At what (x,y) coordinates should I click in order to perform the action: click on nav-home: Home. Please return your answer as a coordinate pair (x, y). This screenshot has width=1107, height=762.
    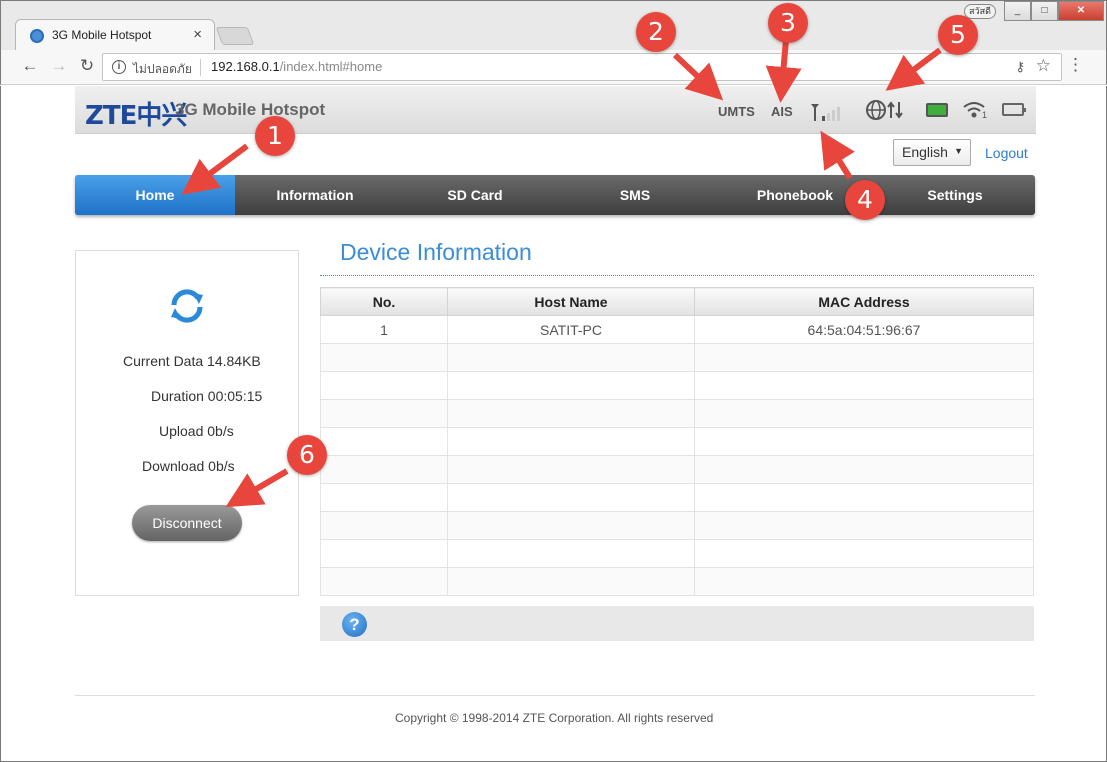
    Looking at the image, I should click on (155, 195).